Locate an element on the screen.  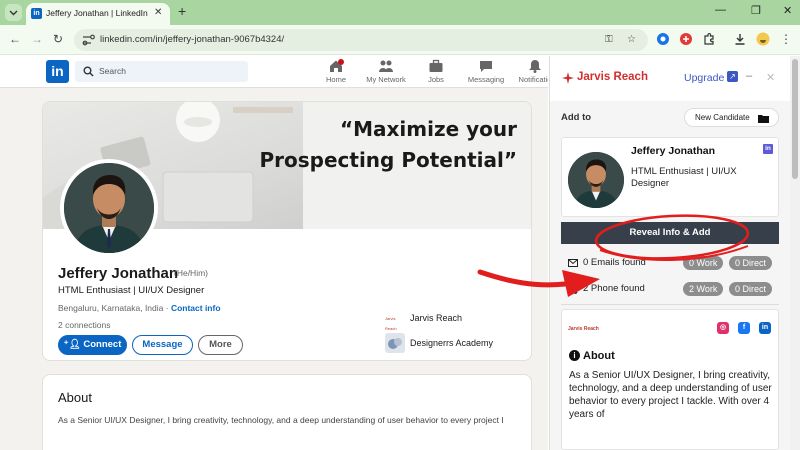
download-icon is located at coordinates (740, 39).